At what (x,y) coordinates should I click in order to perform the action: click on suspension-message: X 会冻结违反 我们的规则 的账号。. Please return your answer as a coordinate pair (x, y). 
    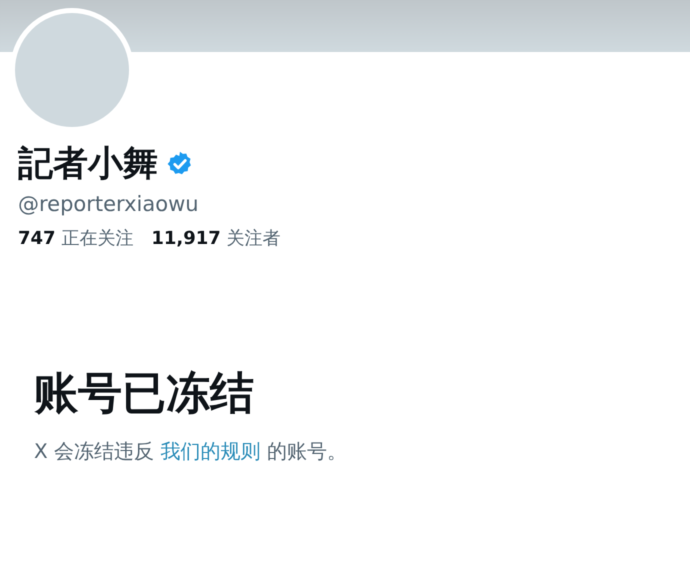
    Looking at the image, I should click on (191, 451).